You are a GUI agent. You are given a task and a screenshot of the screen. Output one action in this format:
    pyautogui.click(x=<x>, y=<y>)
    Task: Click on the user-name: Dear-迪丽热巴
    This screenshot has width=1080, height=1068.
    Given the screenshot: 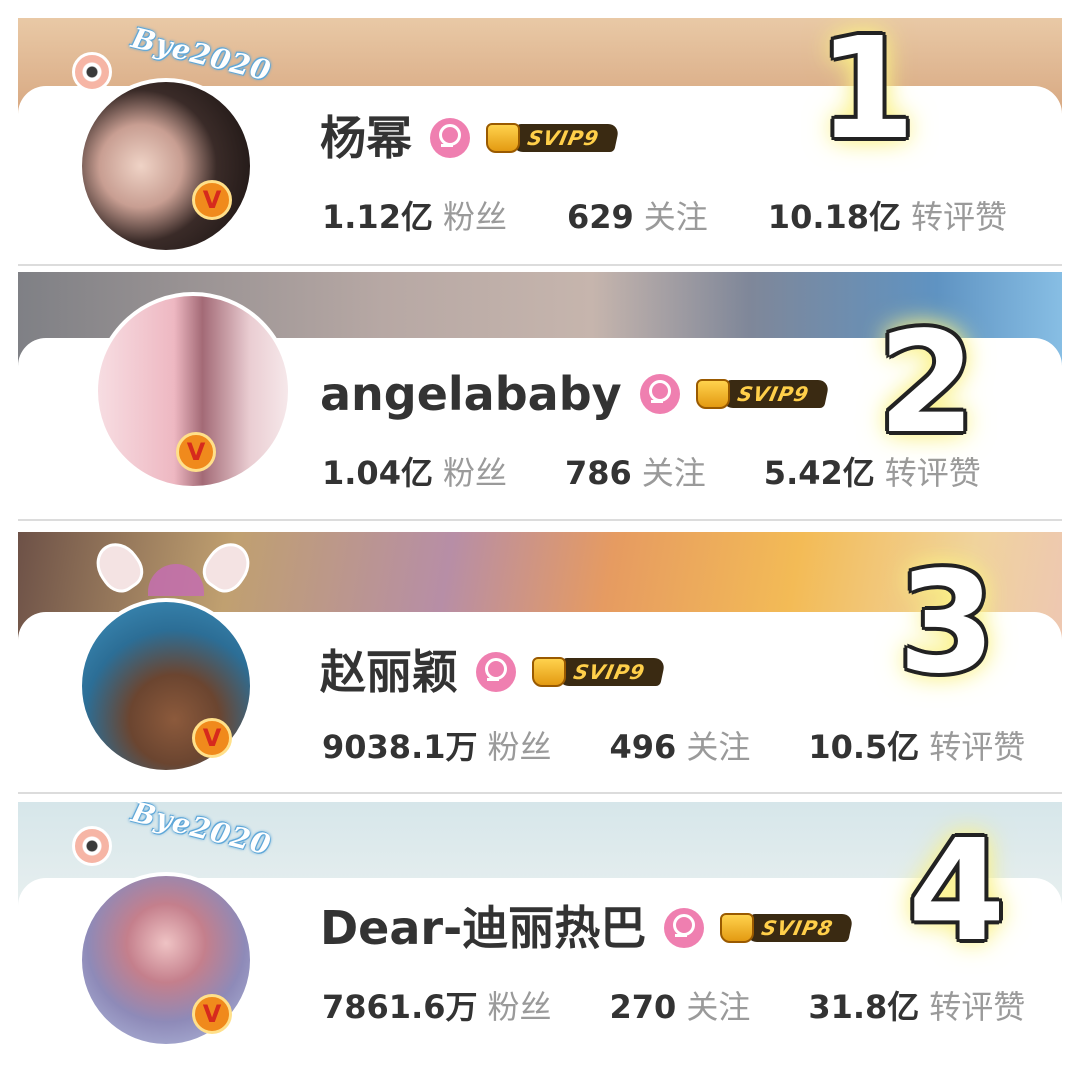 What is the action you would take?
    pyautogui.click(x=483, y=928)
    